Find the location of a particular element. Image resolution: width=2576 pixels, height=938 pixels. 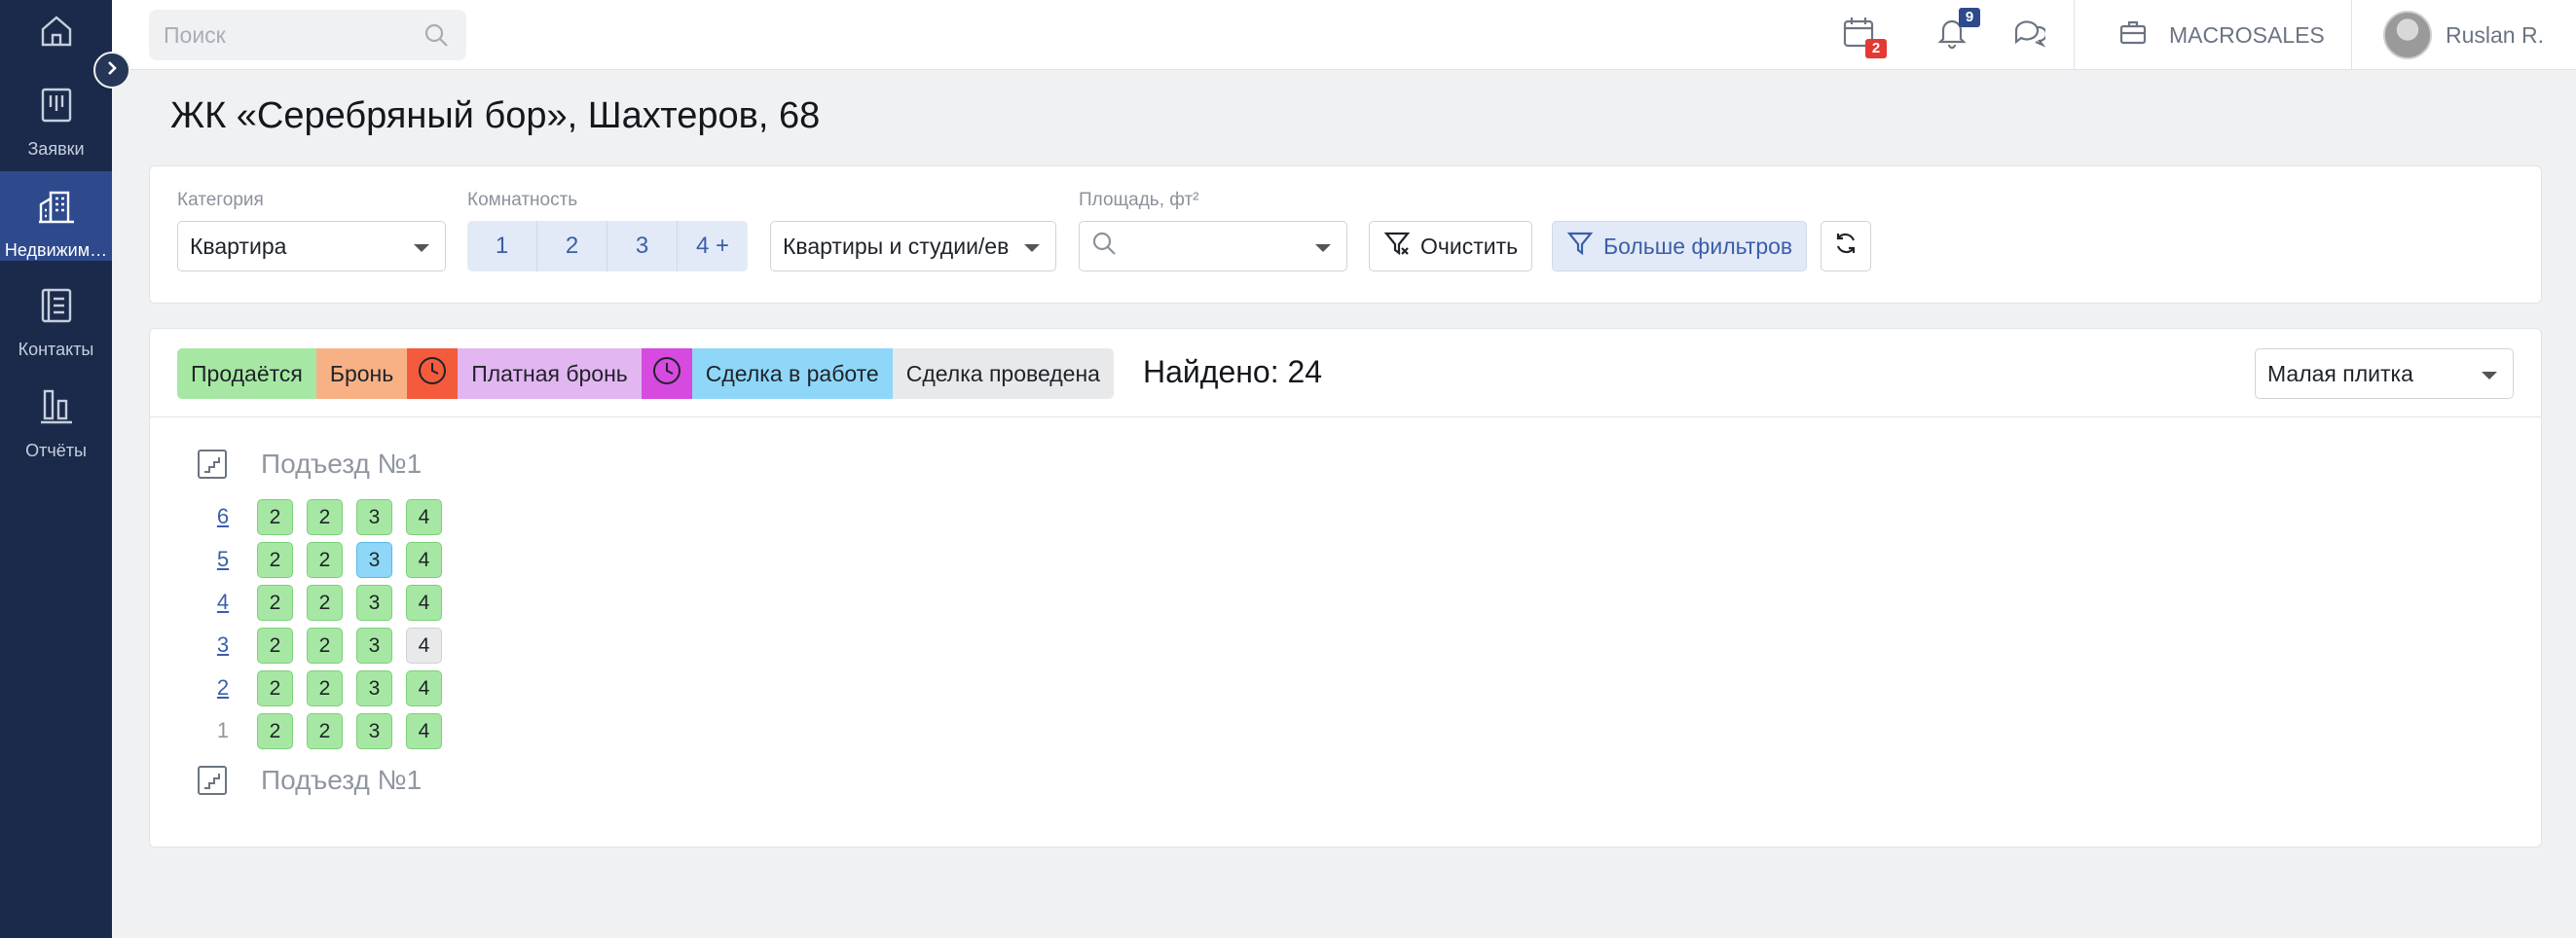

floor-number: 5 is located at coordinates (223, 559).